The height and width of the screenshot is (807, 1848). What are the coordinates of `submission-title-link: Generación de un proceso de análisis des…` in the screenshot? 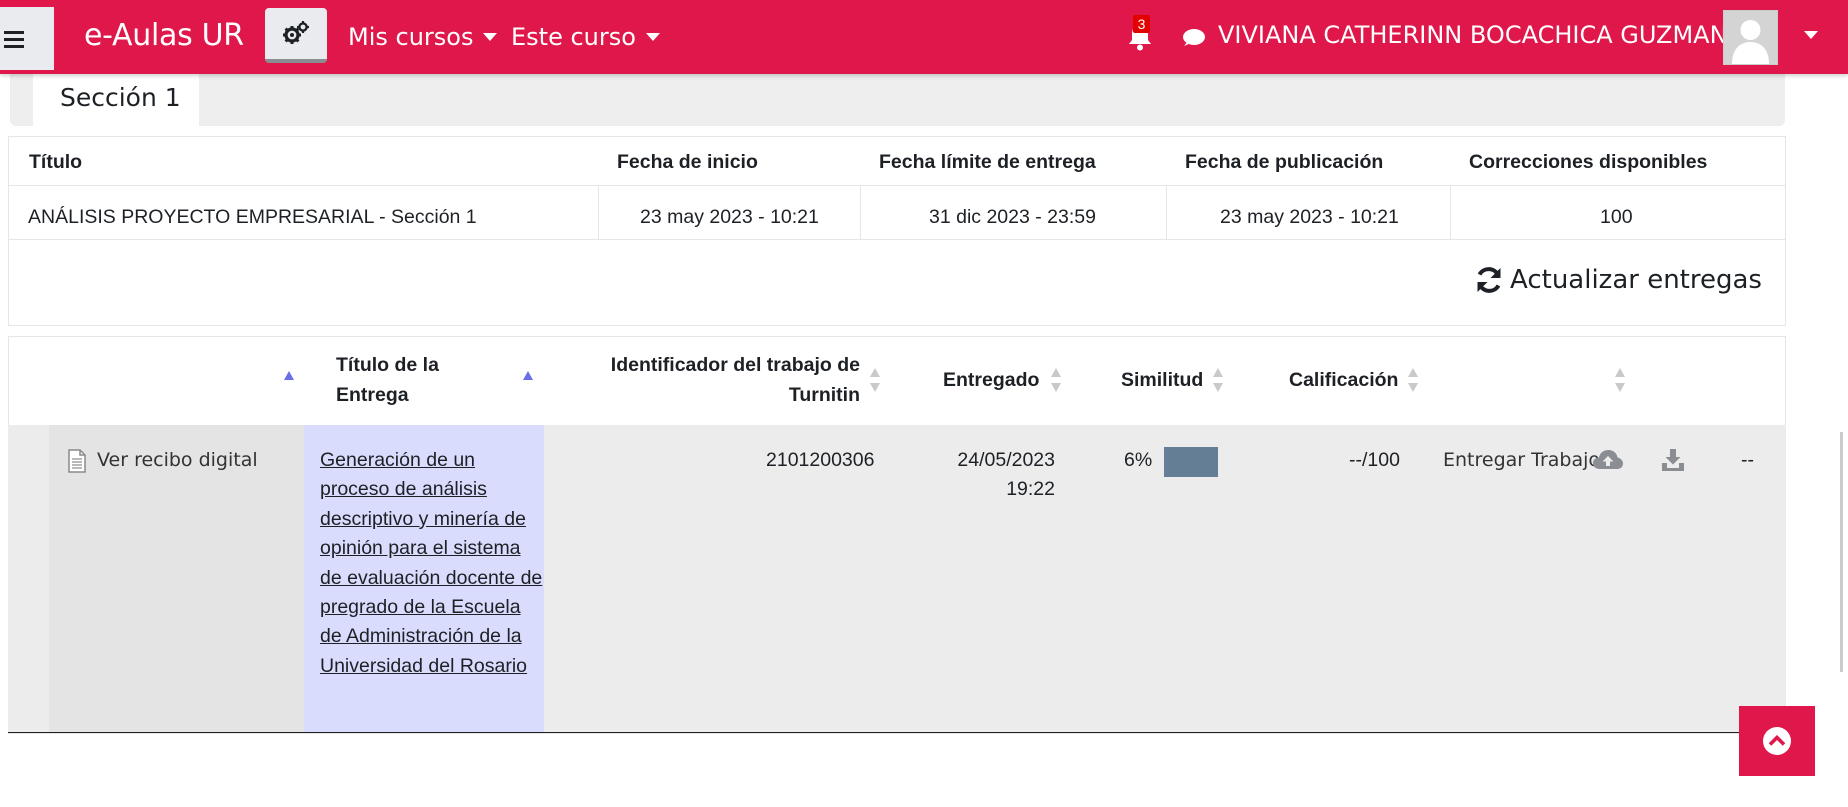 It's located at (433, 563).